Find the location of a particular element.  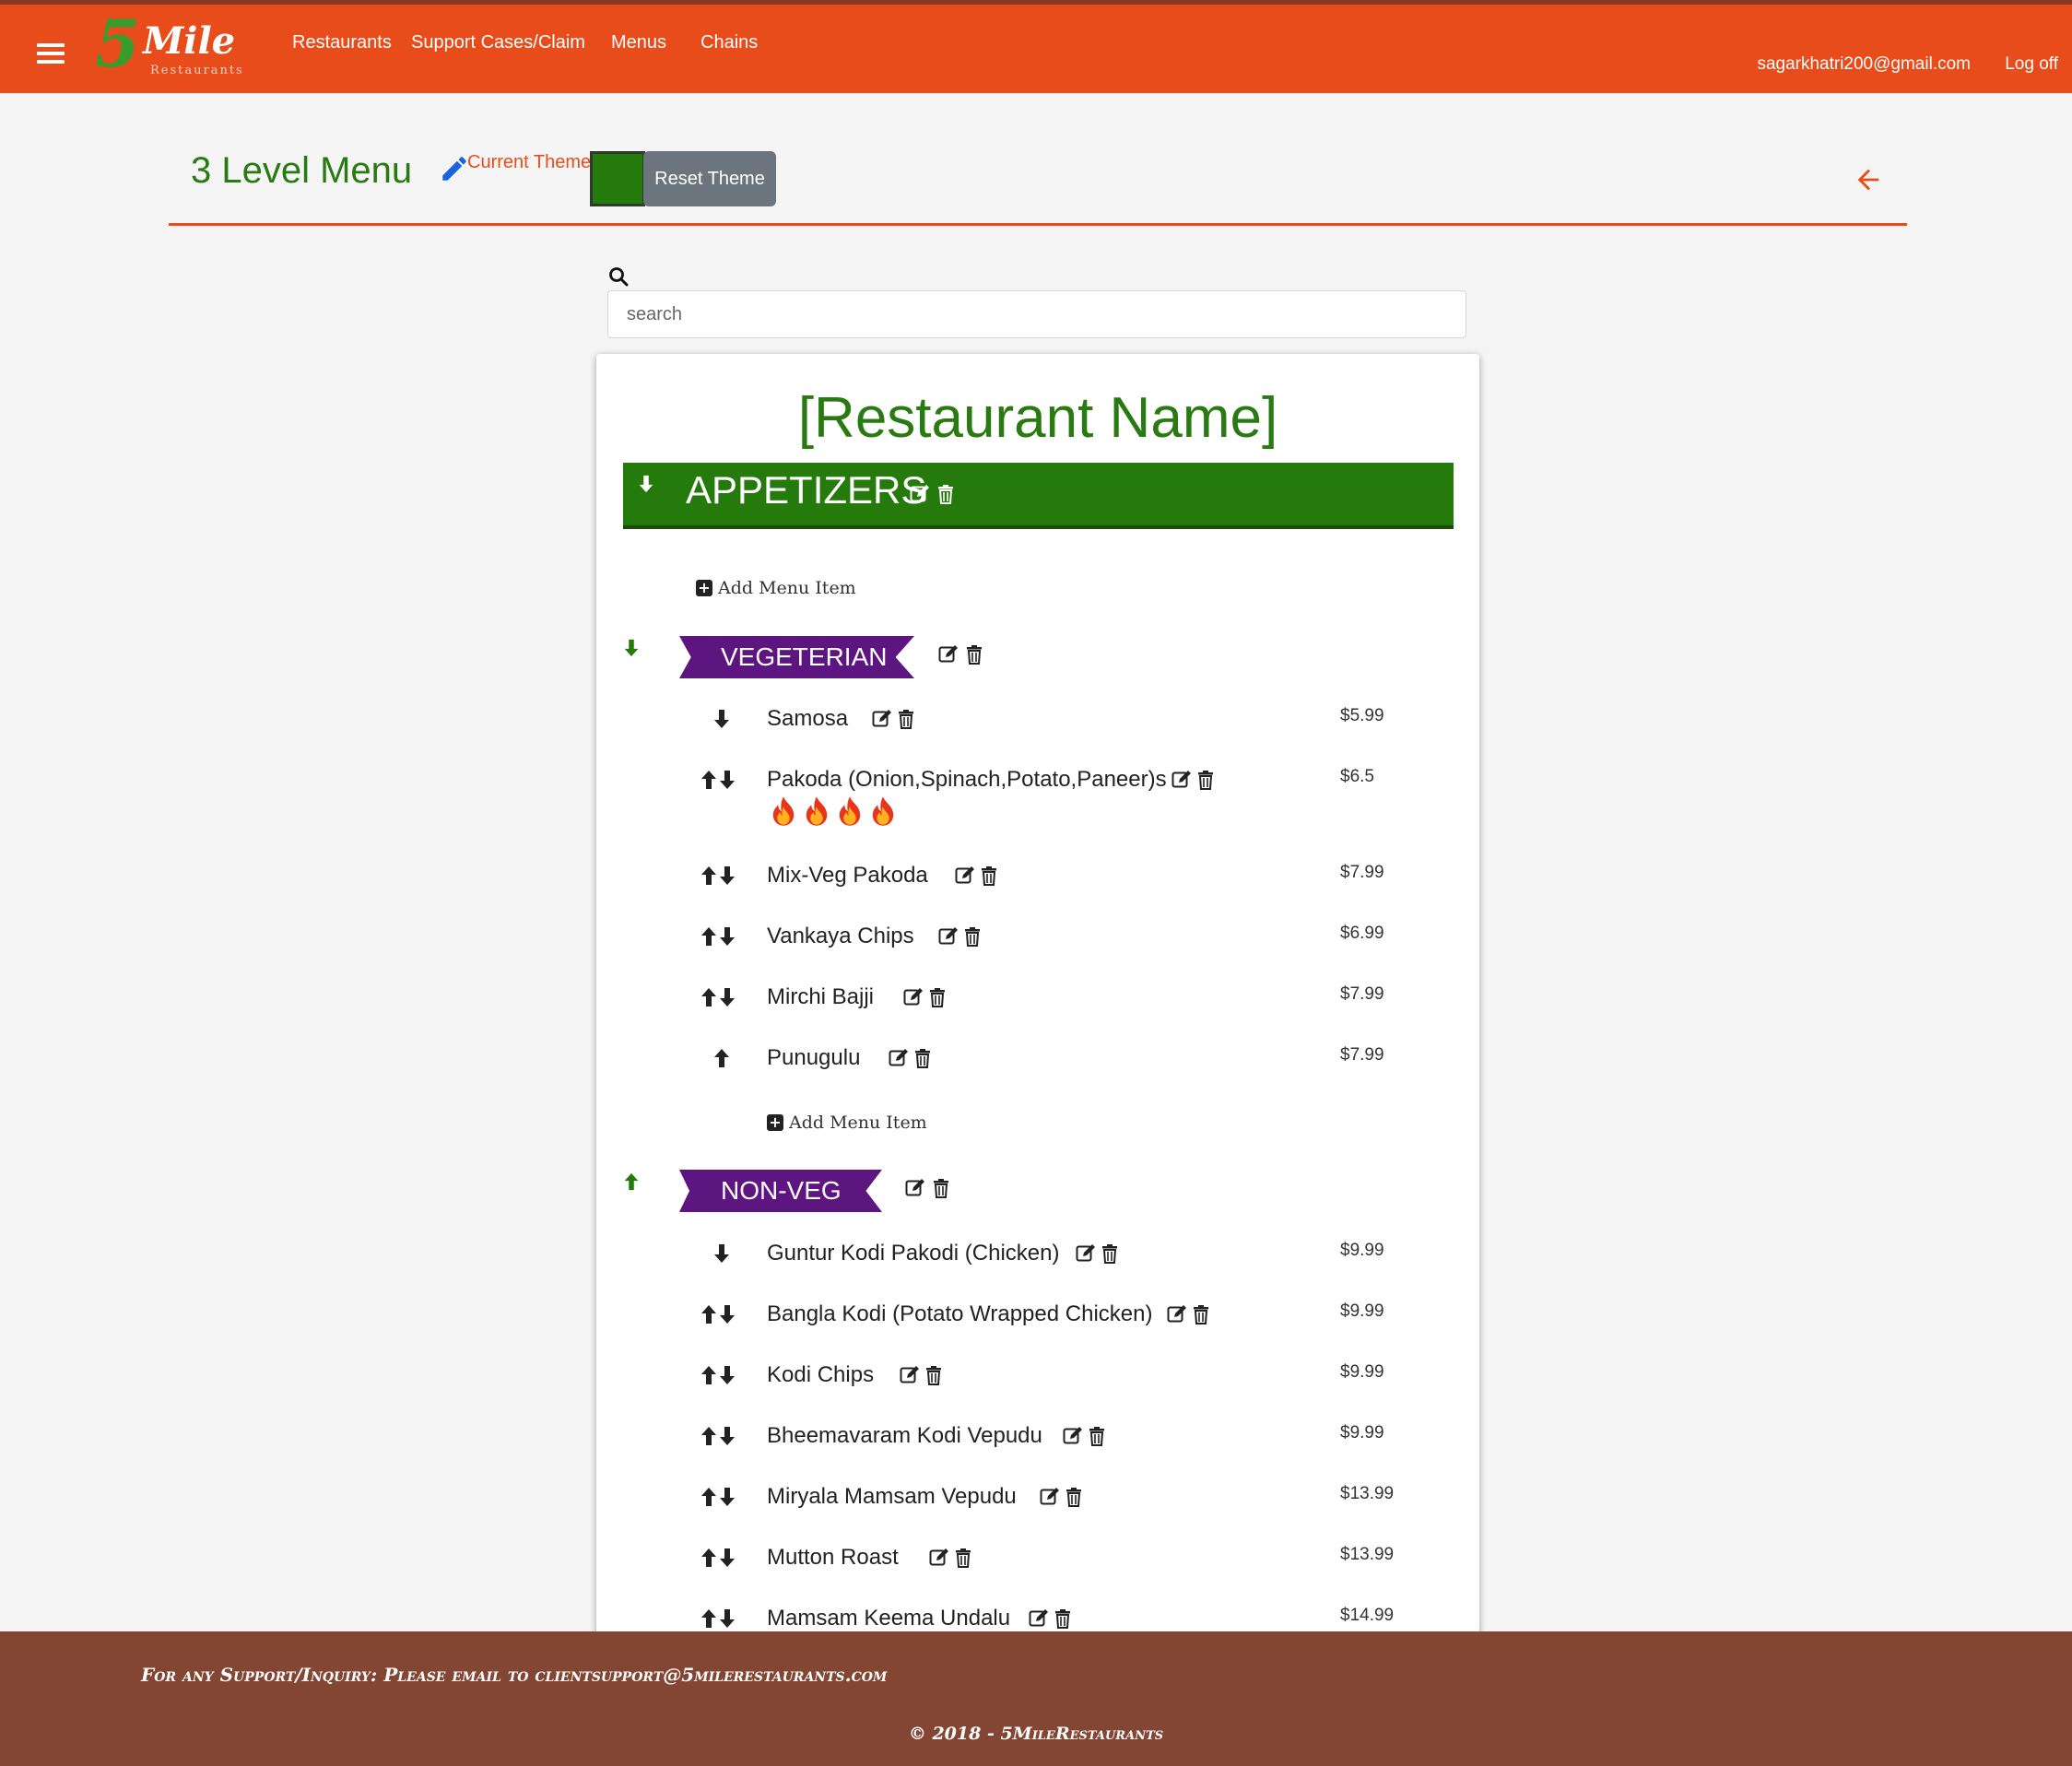

item-price: $13.99 is located at coordinates (1367, 1554).